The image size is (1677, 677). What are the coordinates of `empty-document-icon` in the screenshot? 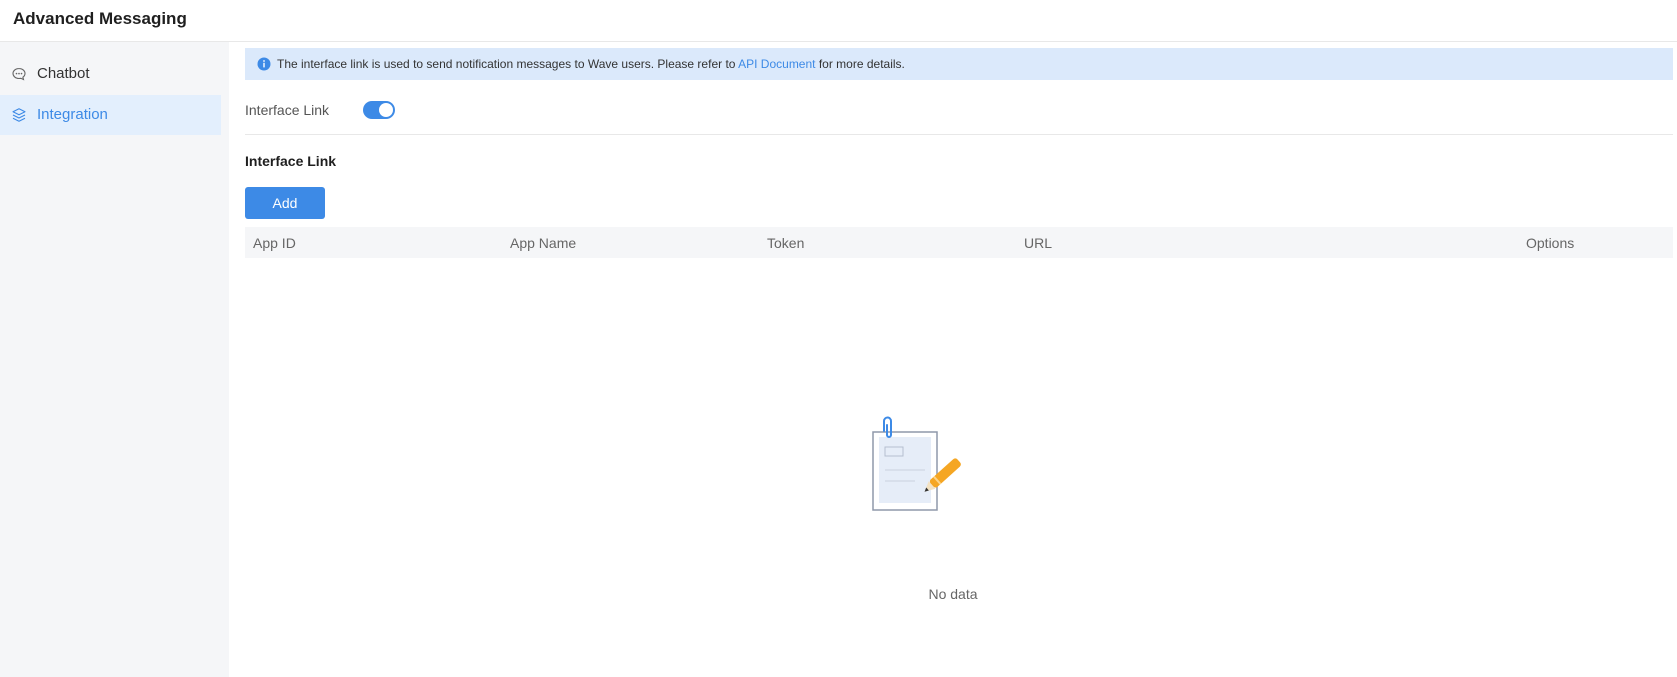 It's located at (916, 463).